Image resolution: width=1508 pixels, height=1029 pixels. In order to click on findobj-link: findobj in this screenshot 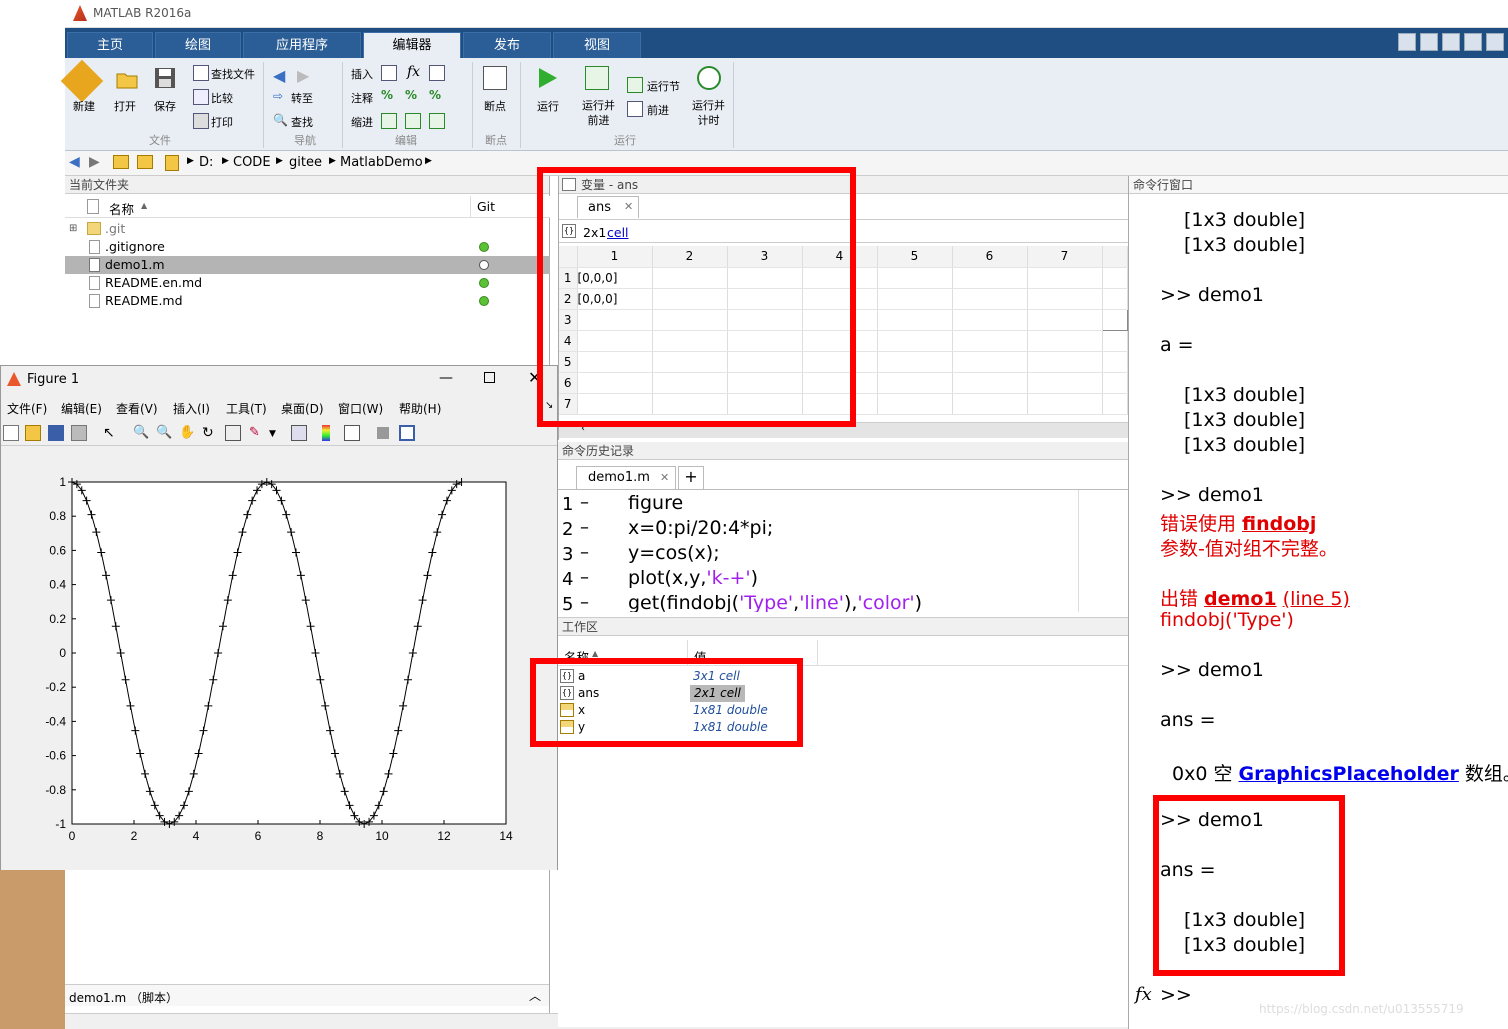, I will do `click(1279, 524)`.